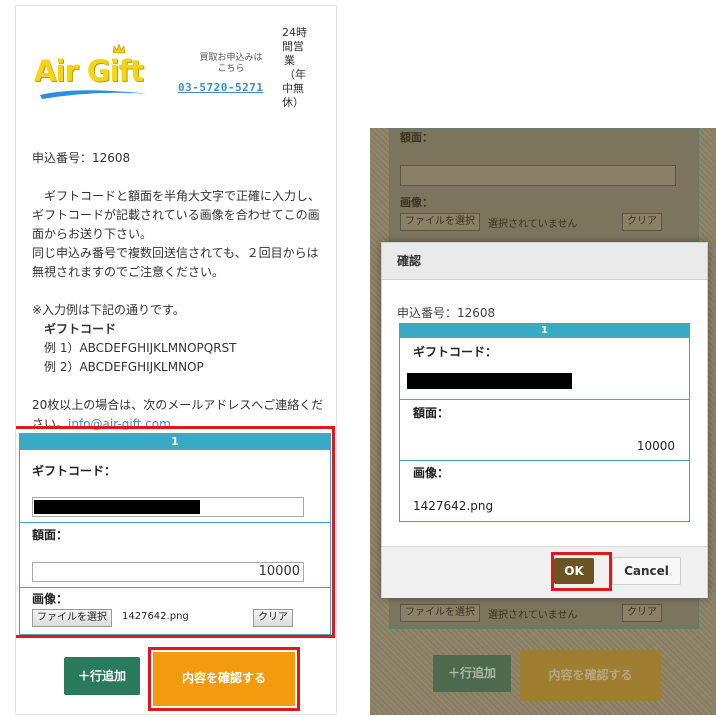 The height and width of the screenshot is (717, 716). I want to click on business-hours: 24時 間営 業 （年 中無 休）, so click(294, 67).